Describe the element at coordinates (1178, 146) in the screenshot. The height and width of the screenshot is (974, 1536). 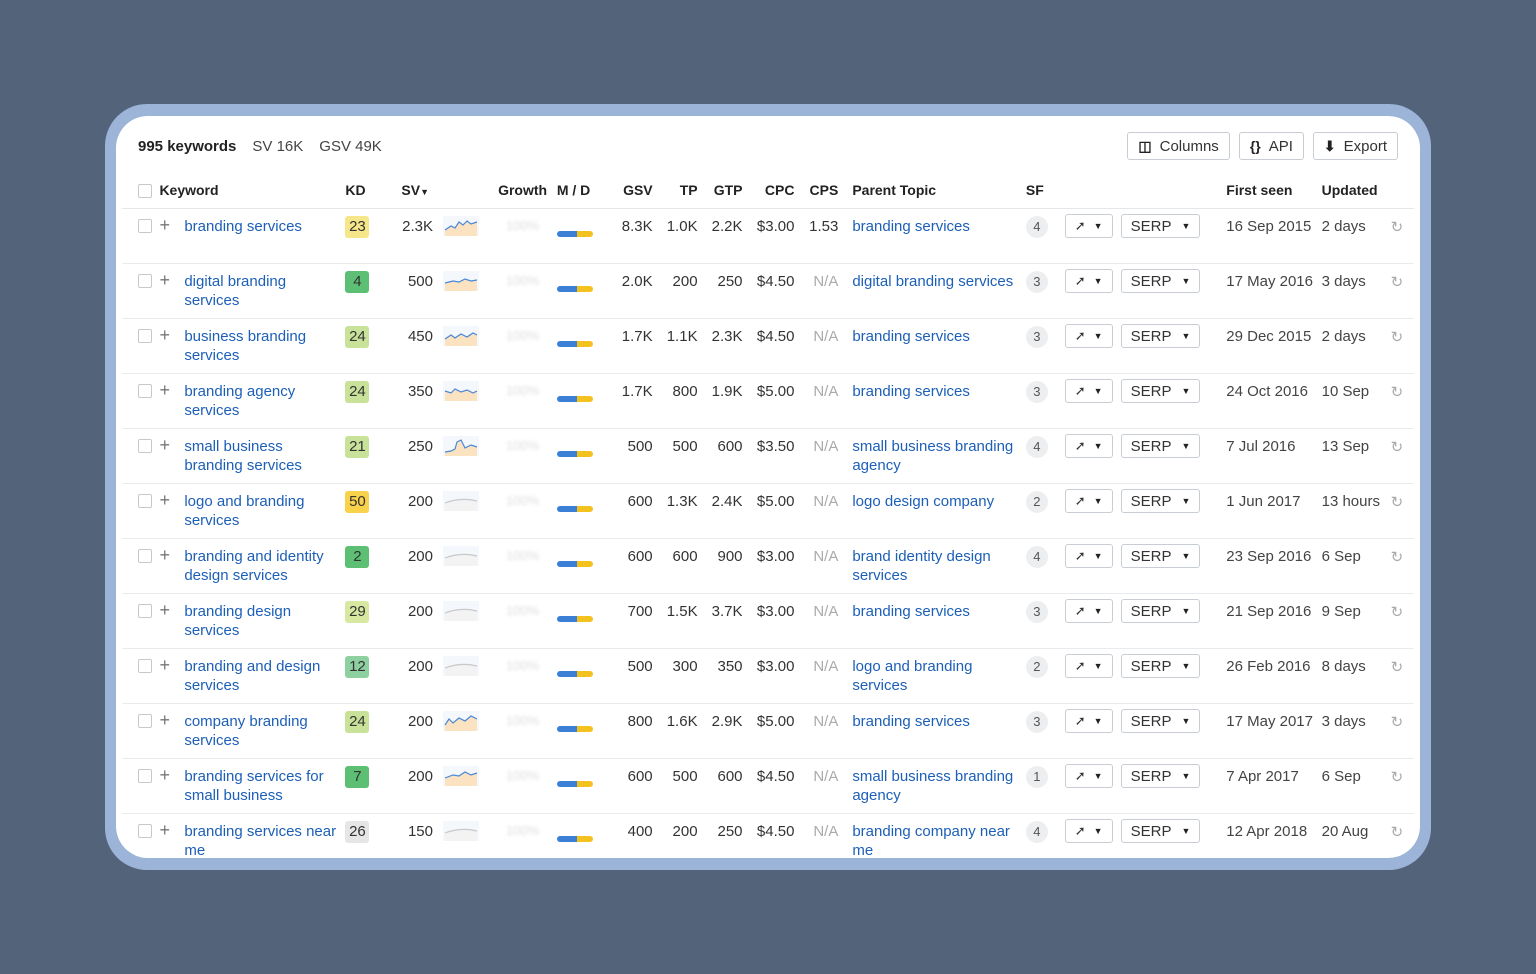
I see `columns-button: ◫ Columns` at that location.